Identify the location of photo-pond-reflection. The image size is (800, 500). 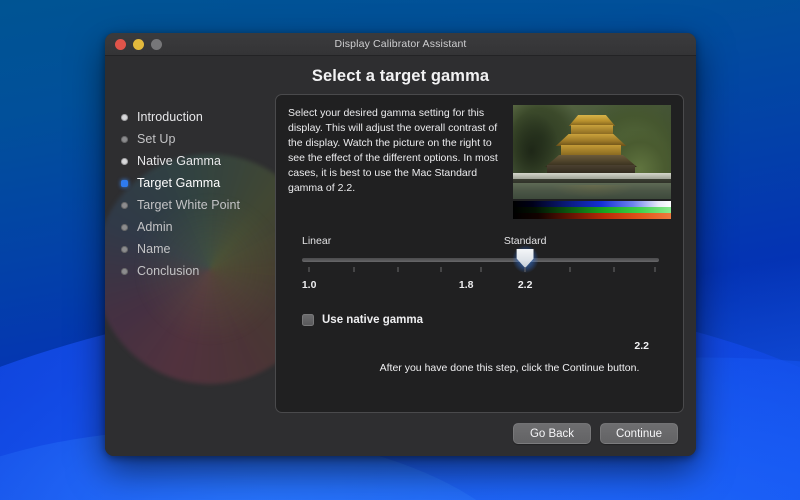
(593, 191).